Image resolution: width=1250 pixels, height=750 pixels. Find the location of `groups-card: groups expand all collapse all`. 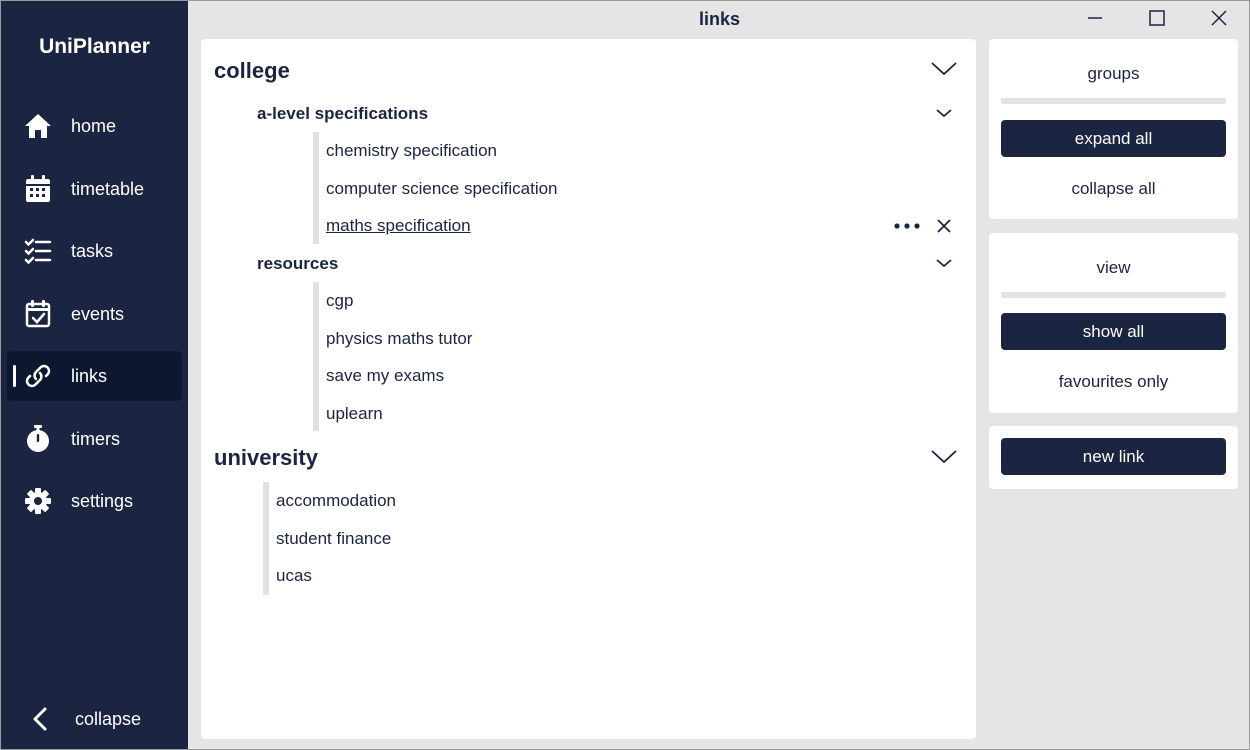

groups-card: groups expand all collapse all is located at coordinates (1113, 129).